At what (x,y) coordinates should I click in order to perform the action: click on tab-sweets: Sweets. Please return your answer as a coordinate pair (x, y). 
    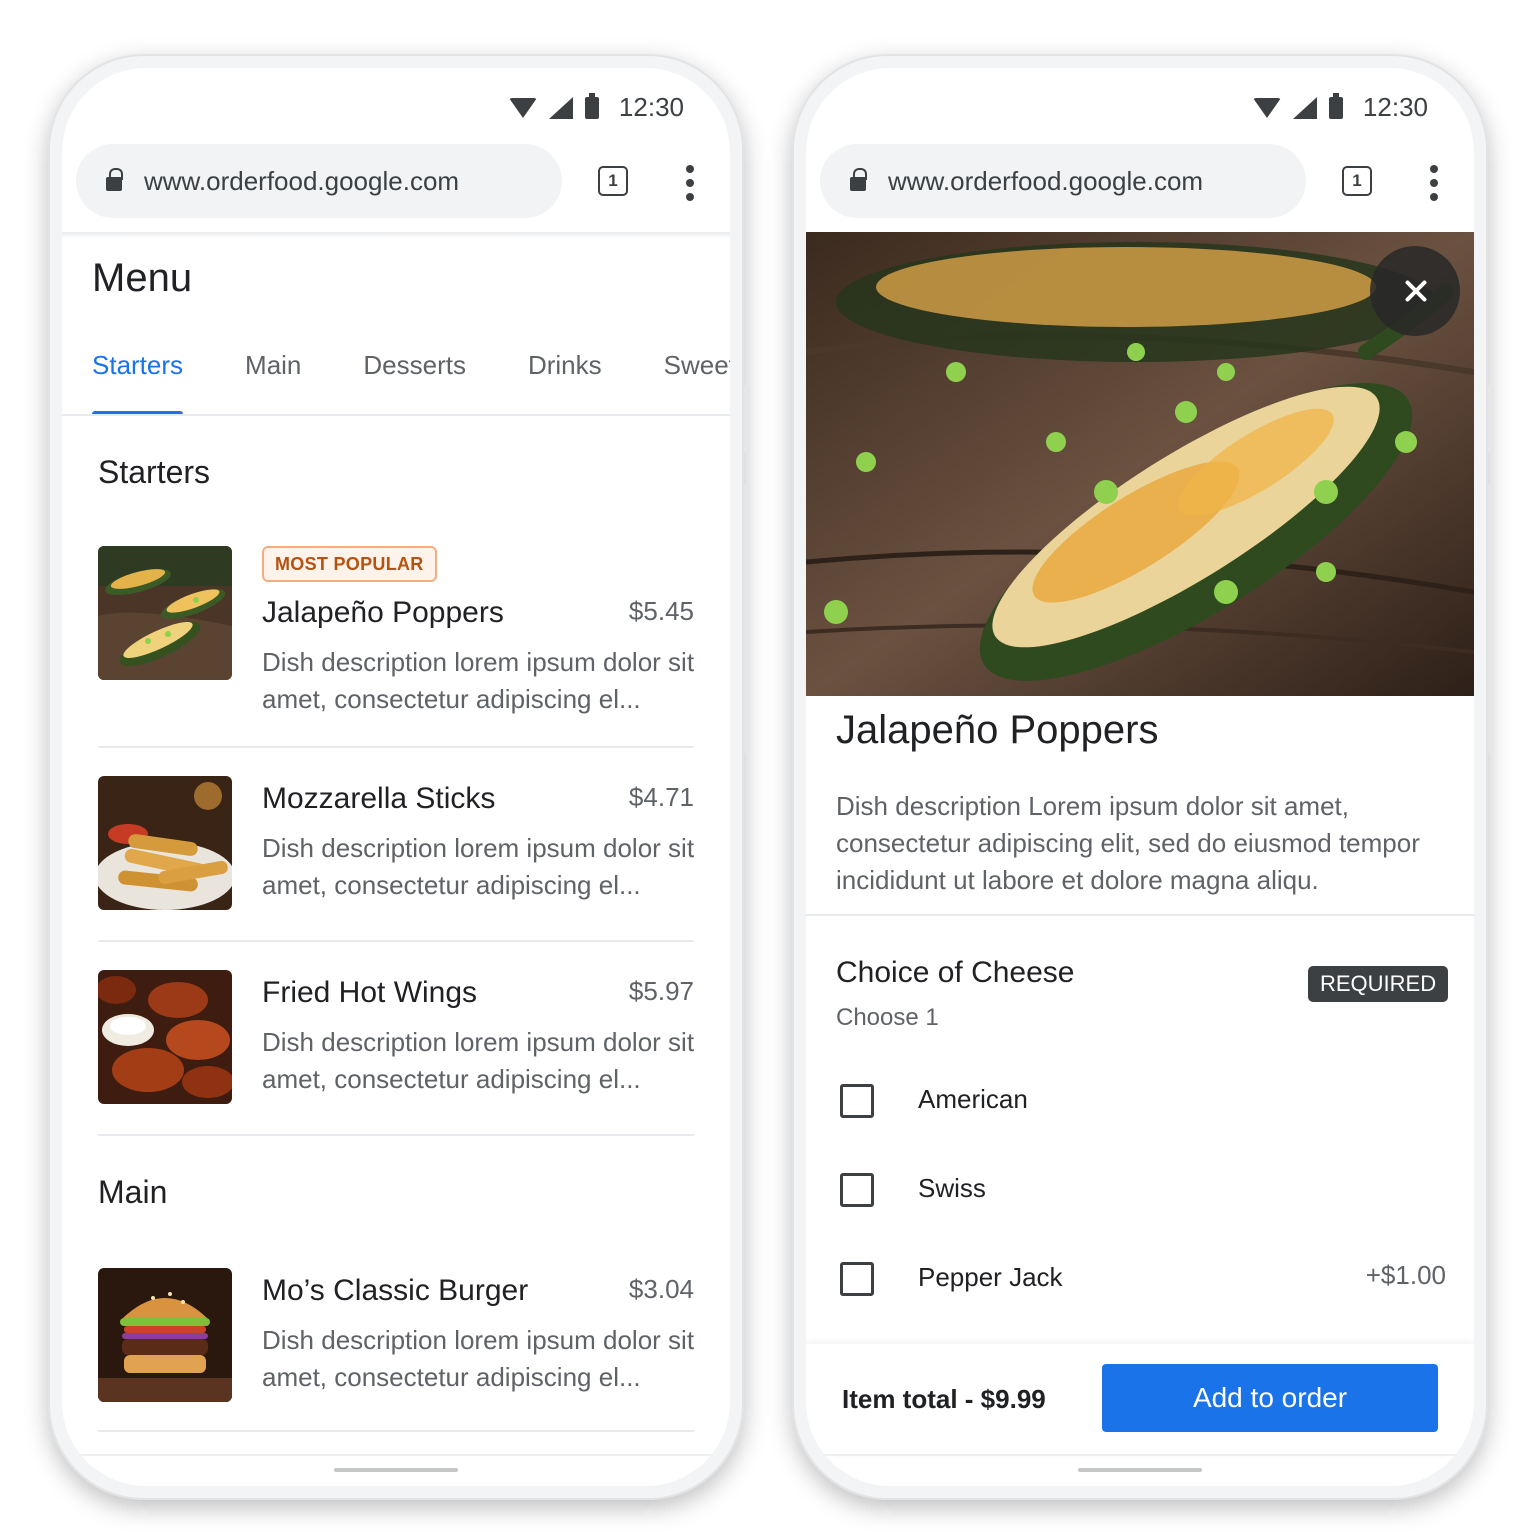
    Looking at the image, I should click on (697, 382).